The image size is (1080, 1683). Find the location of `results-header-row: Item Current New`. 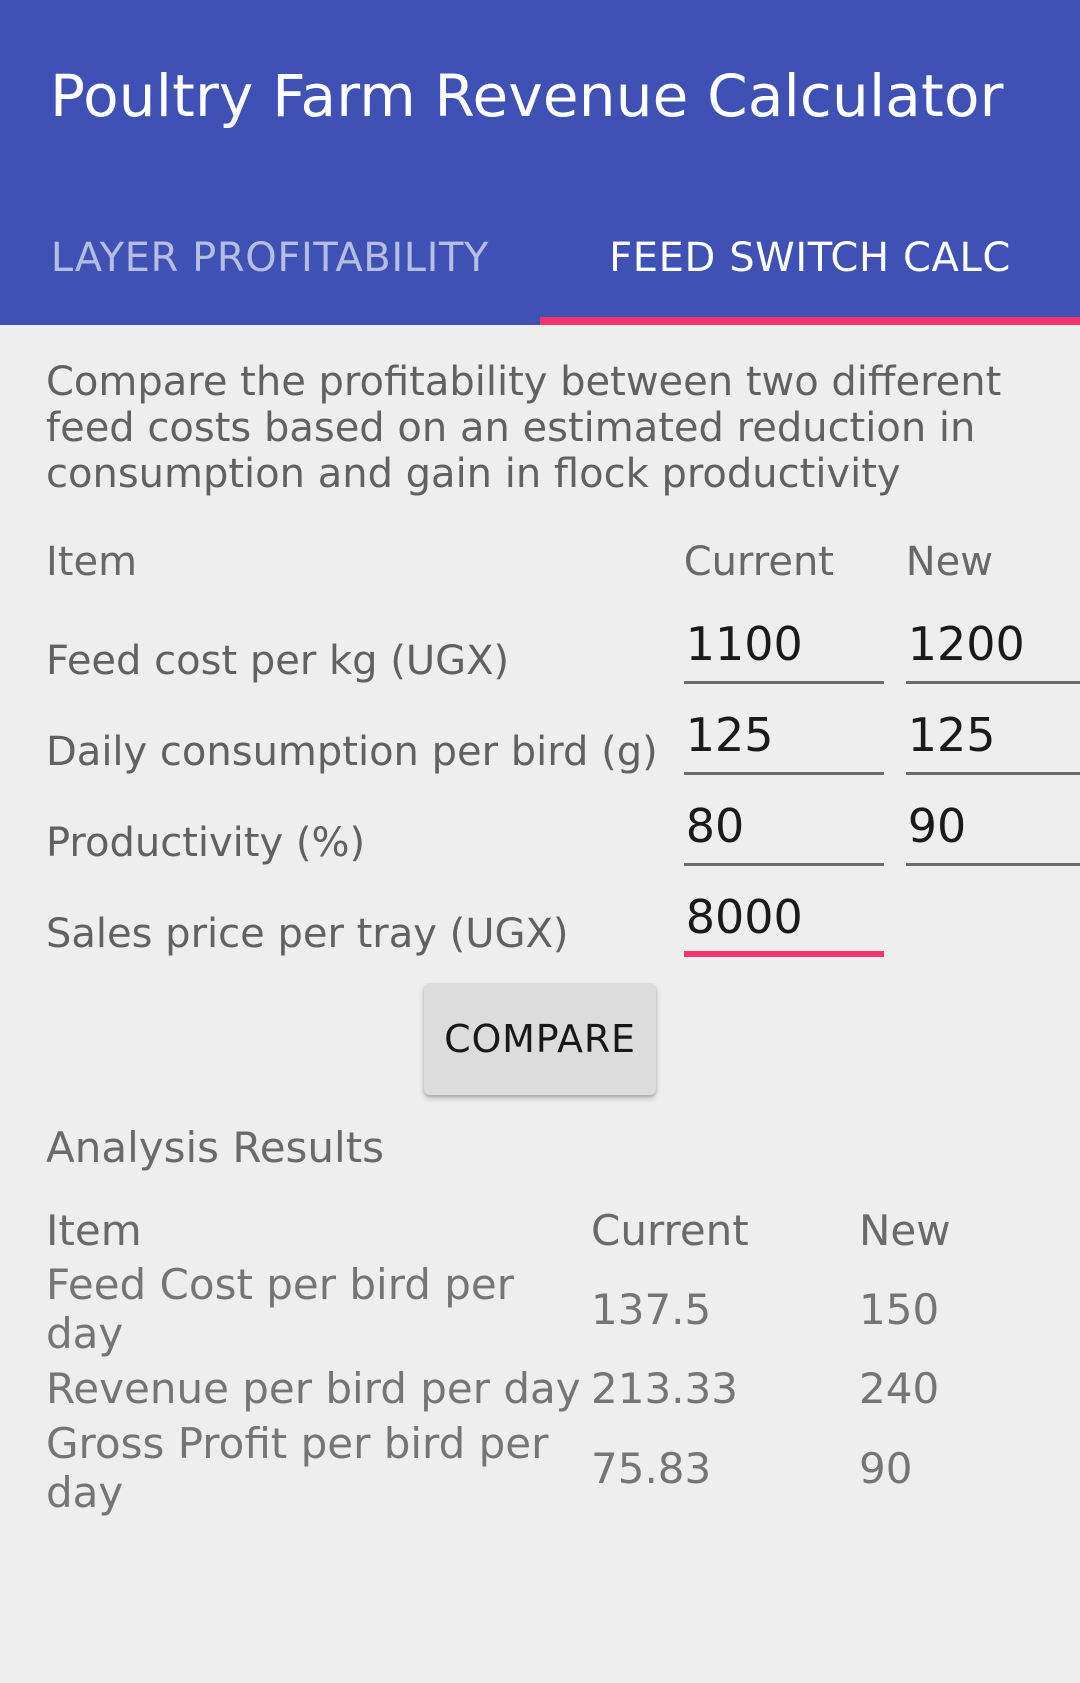

results-header-row: Item Current New is located at coordinates (540, 1231).